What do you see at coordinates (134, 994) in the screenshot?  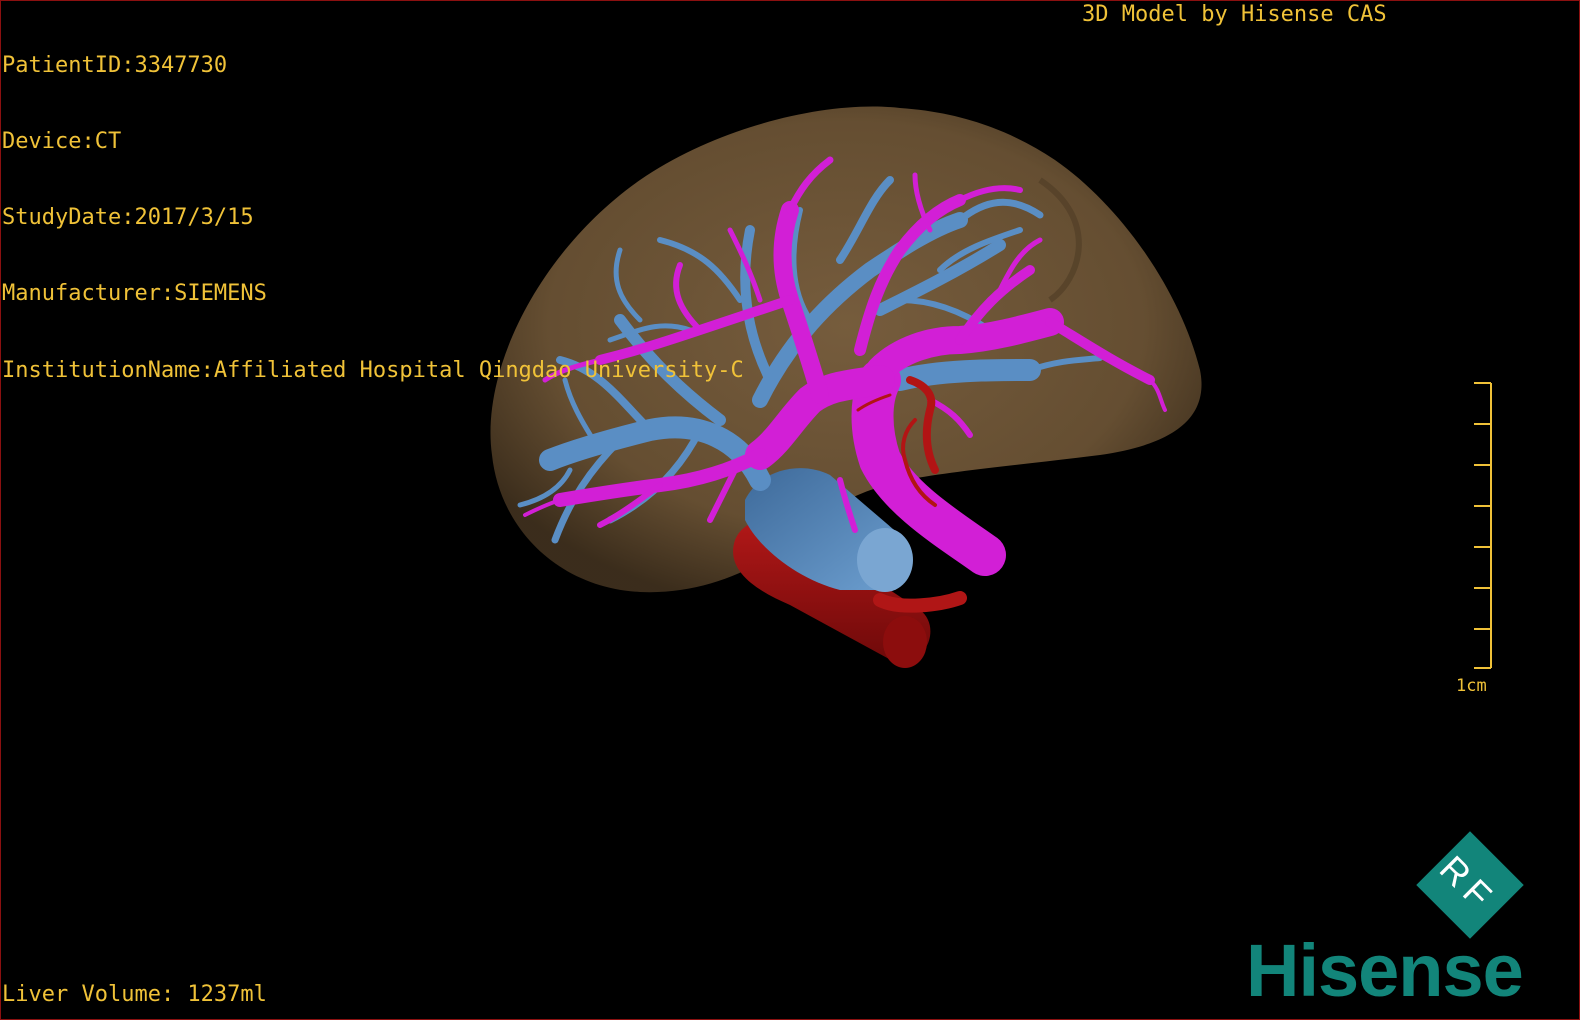 I see `liver-volume: Liver Volume: 1237ml` at bounding box center [134, 994].